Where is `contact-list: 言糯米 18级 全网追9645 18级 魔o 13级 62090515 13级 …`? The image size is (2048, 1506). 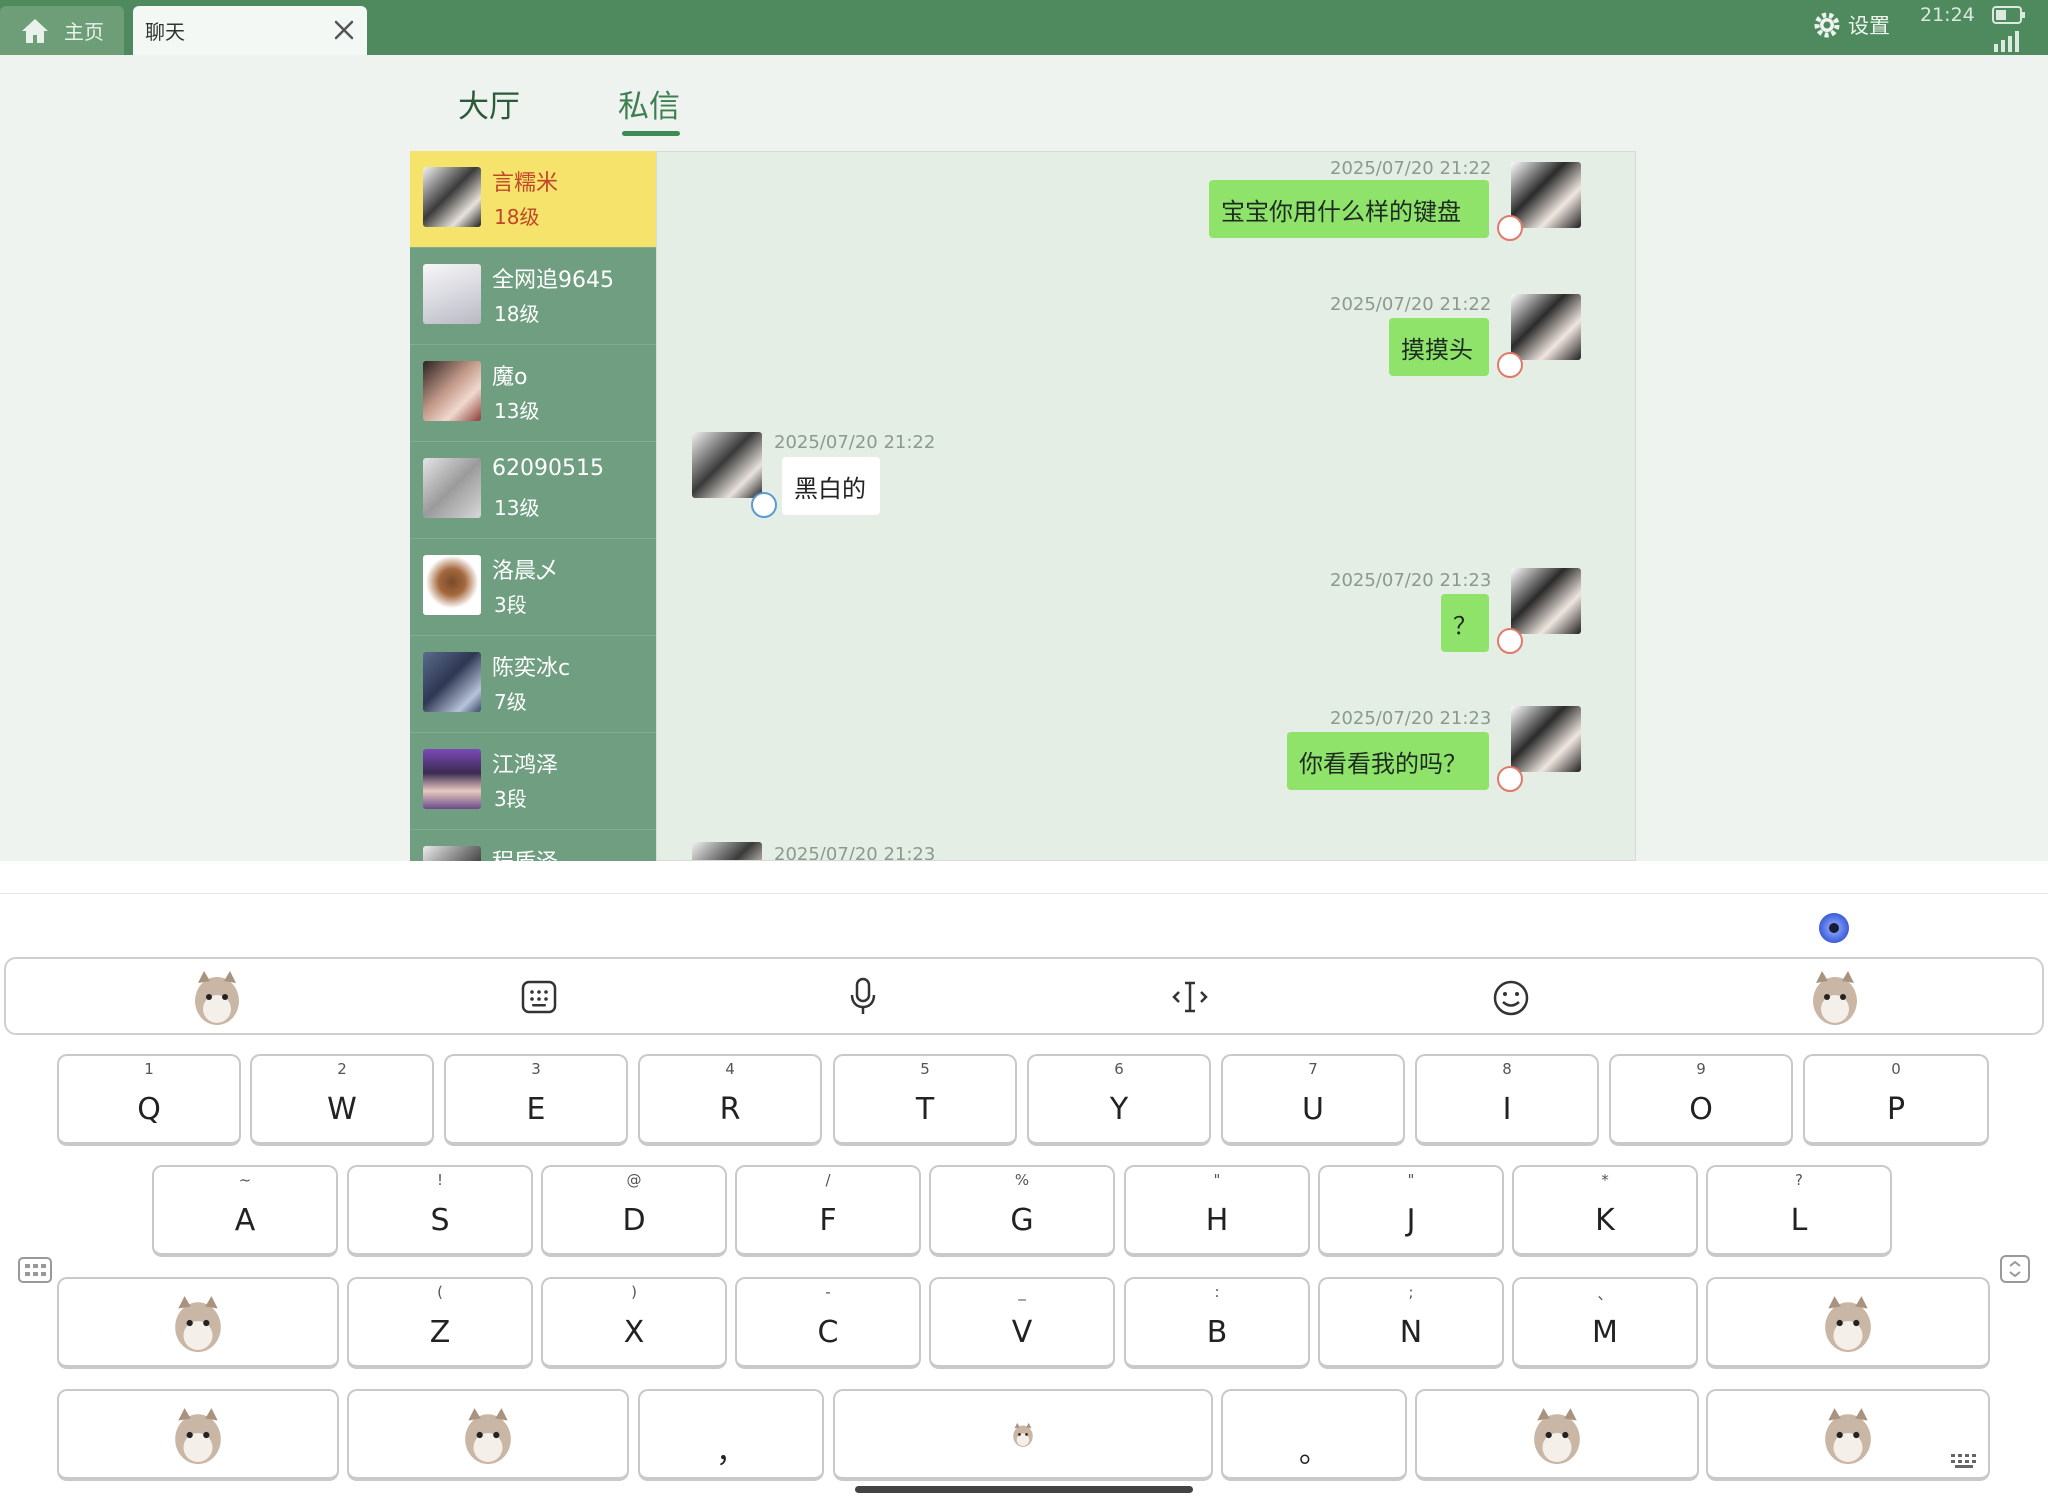 contact-list: 言糯米 18级 全网追9645 18级 魔o 13级 62090515 13级 … is located at coordinates (533, 506).